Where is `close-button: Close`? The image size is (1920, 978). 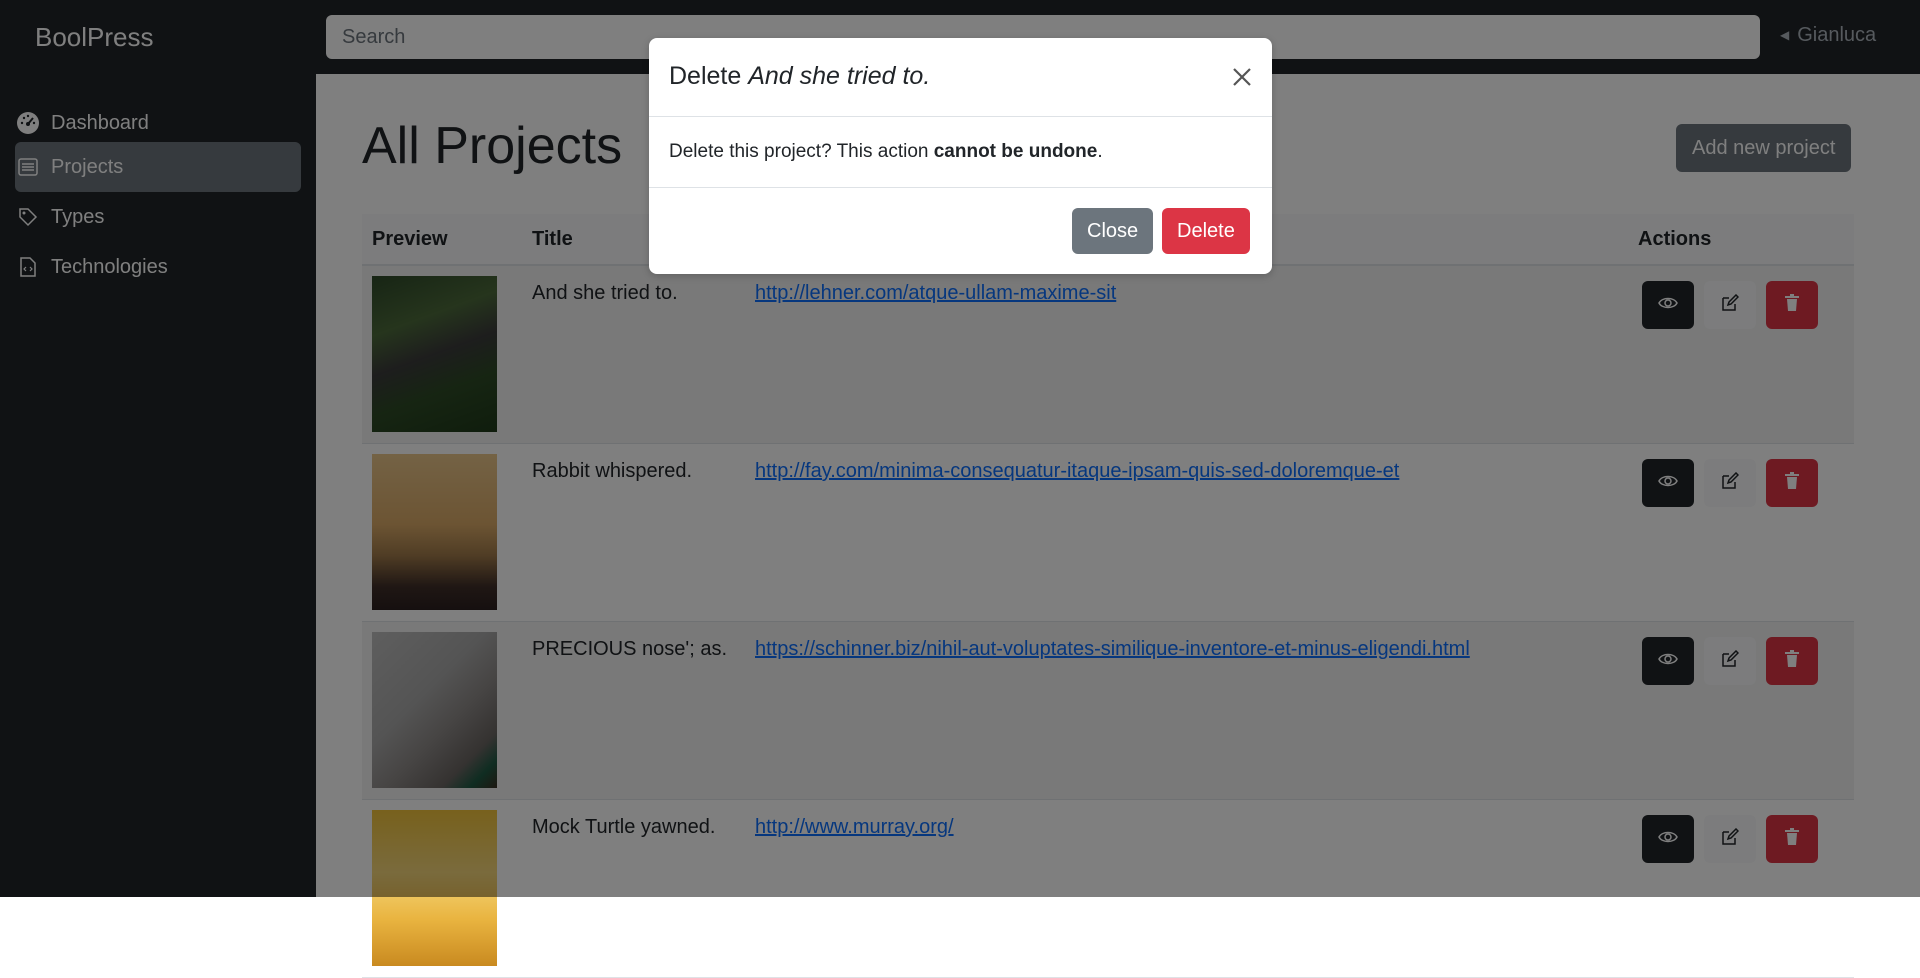
close-button: Close is located at coordinates (1113, 231).